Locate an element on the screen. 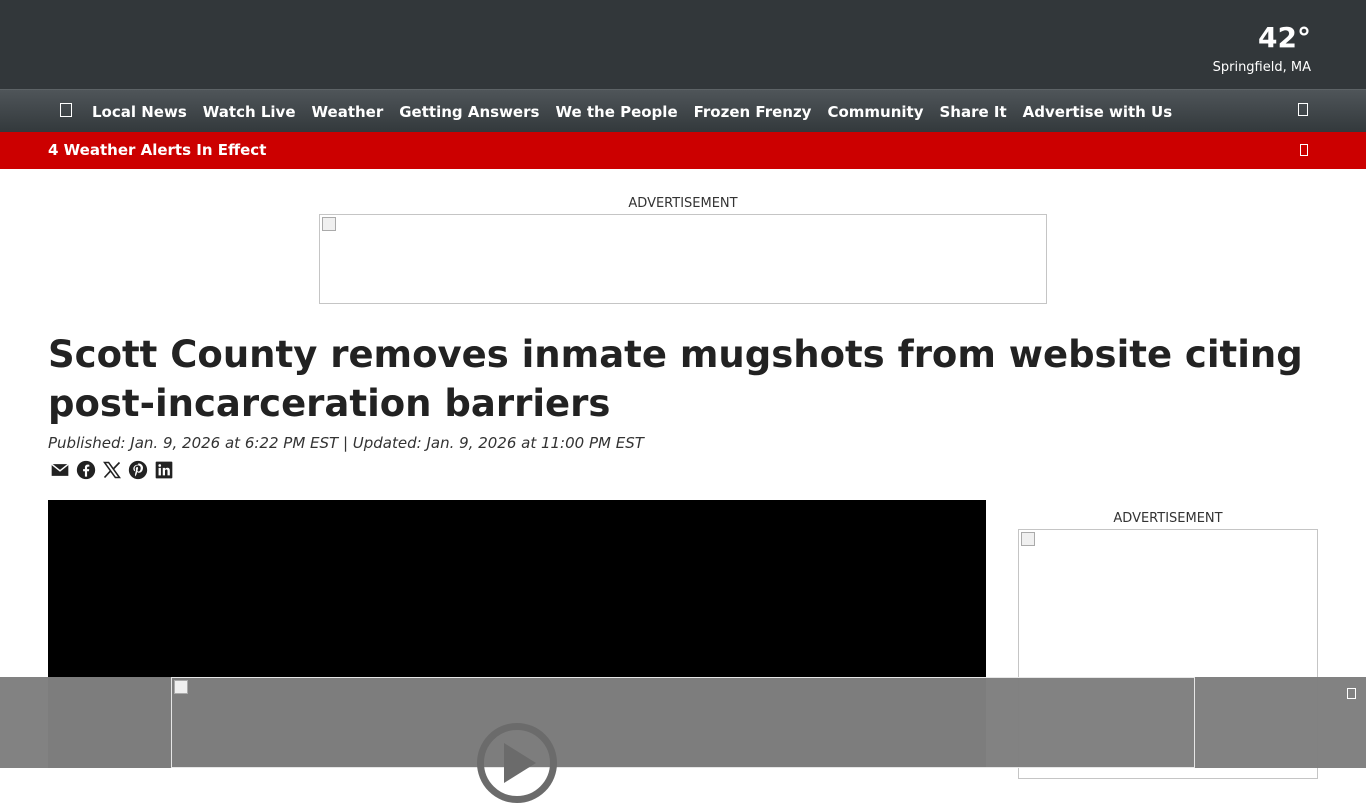 This screenshot has height=803, width=1366. nav-item-watch-live: Watch Live is located at coordinates (249, 112).